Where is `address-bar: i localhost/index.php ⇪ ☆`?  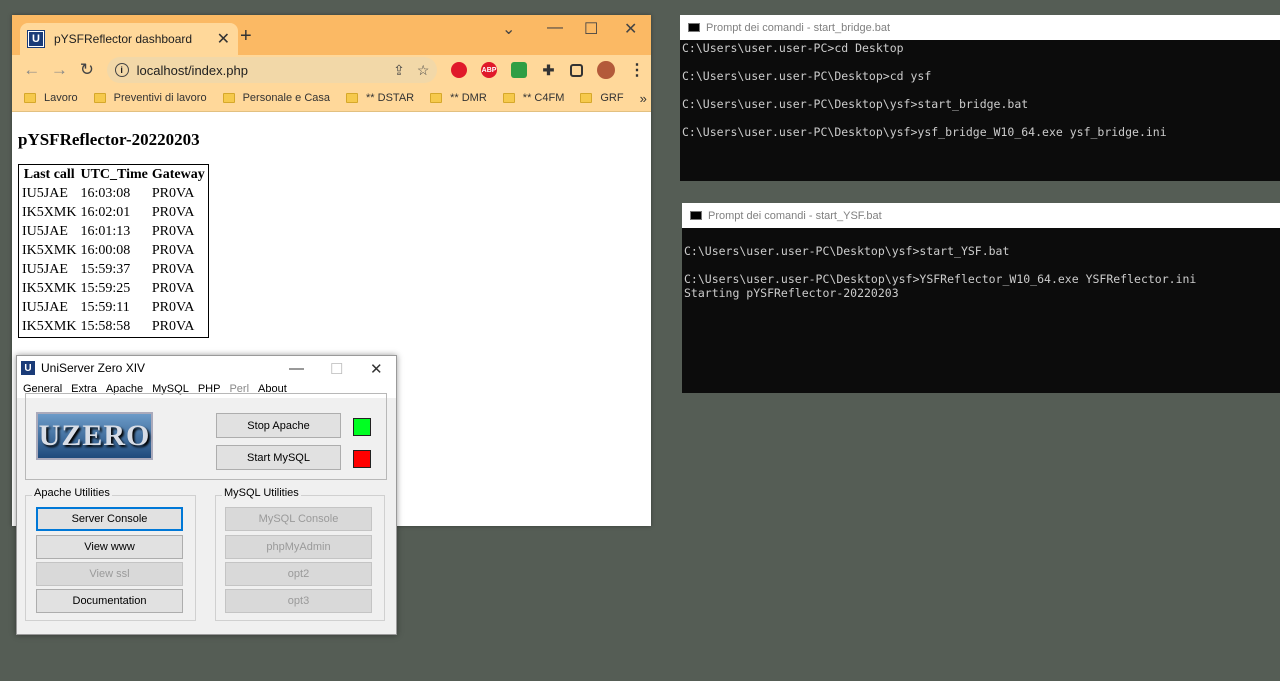 address-bar: i localhost/index.php ⇪ ☆ is located at coordinates (272, 70).